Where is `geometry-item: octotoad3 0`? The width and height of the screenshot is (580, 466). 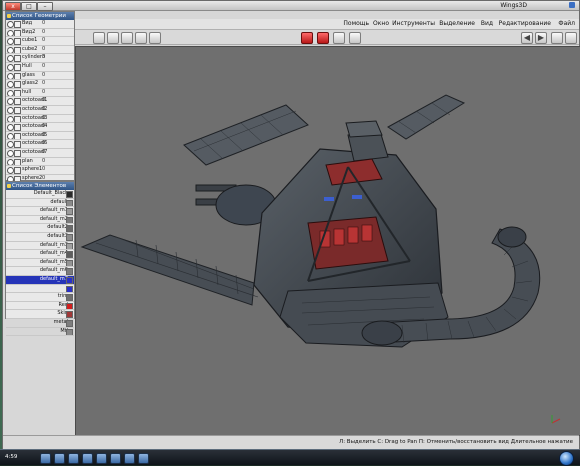
geometry-item: octotoad3 0 is located at coordinates (40, 119).